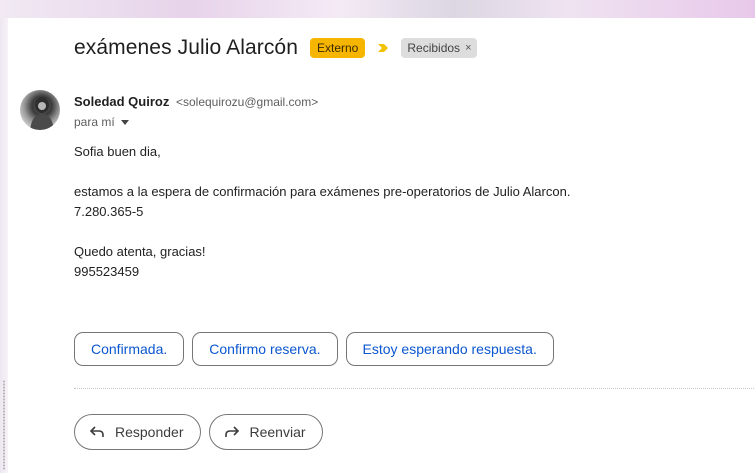  What do you see at coordinates (186, 47) in the screenshot?
I see `email-subject: exámenes Julio Alarcón` at bounding box center [186, 47].